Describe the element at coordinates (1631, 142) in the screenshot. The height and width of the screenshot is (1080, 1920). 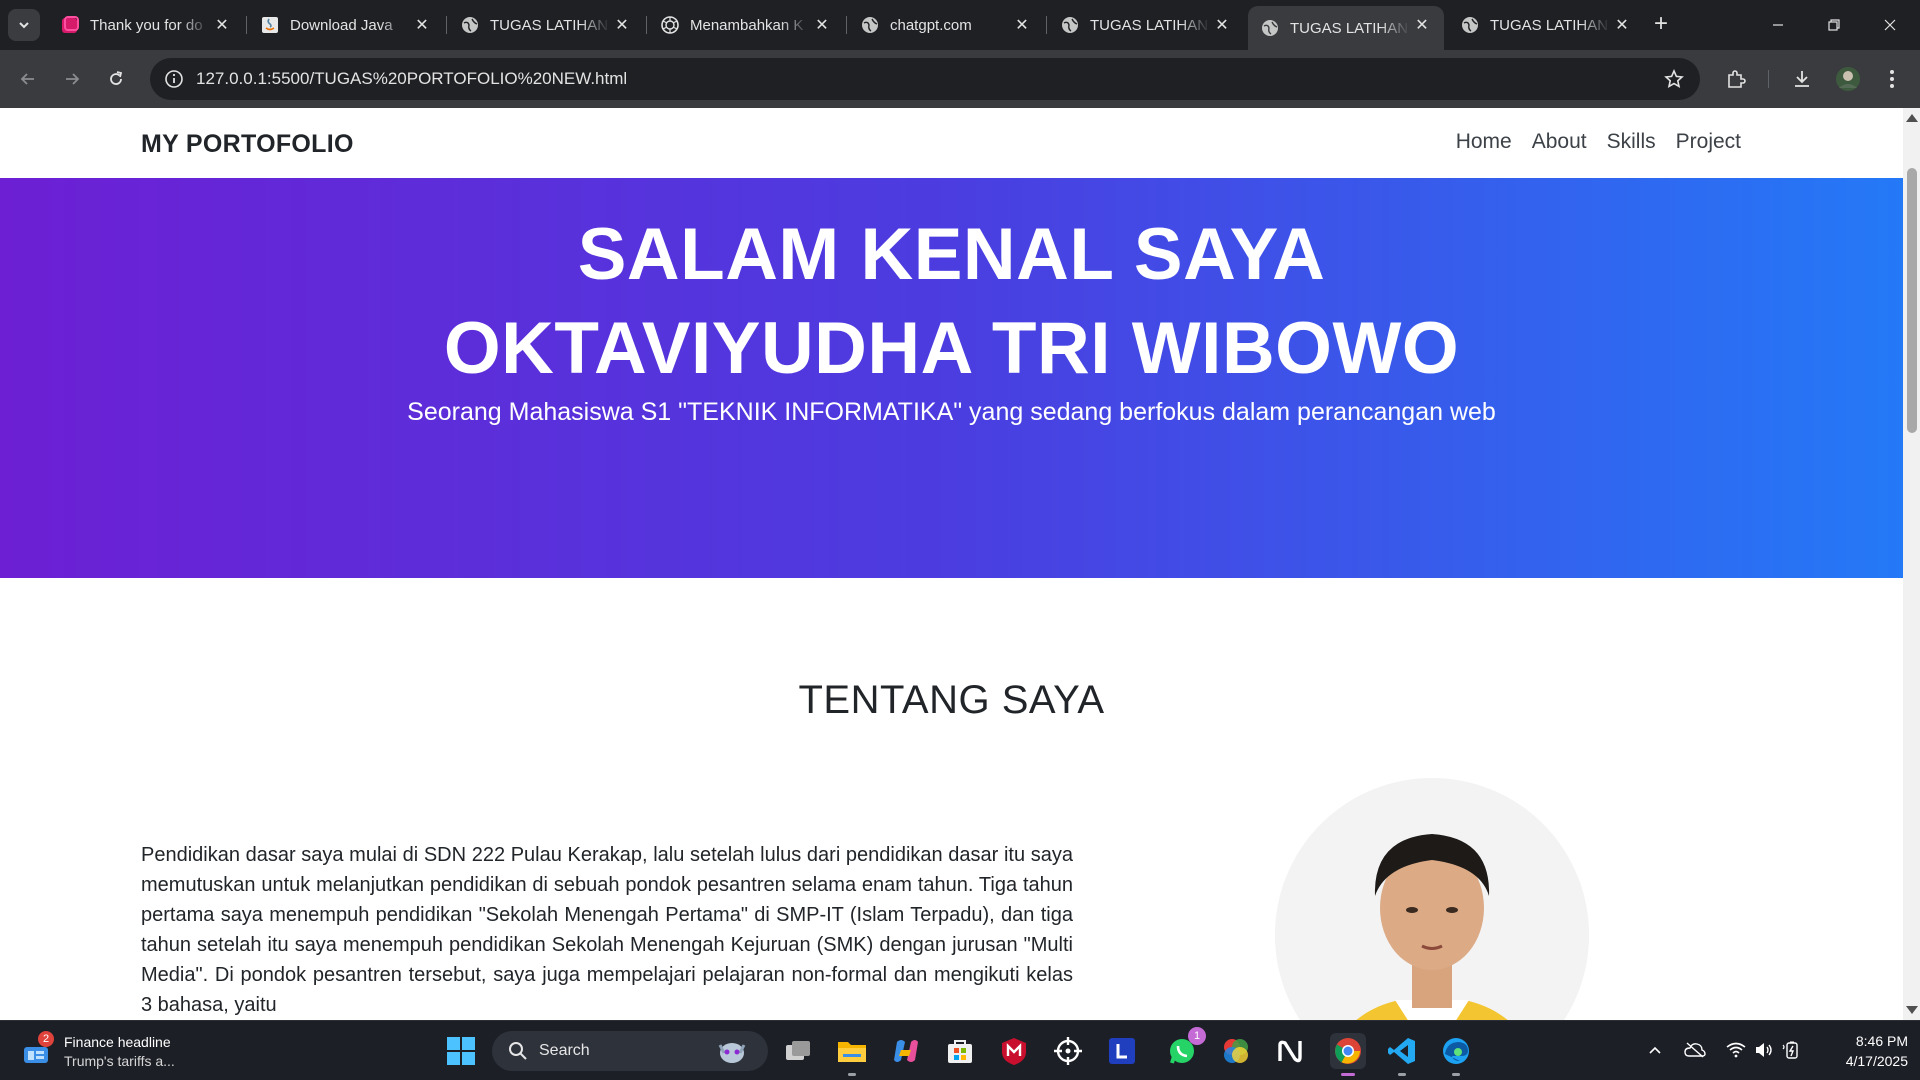
I see `nav-link-skills: Skills` at that location.